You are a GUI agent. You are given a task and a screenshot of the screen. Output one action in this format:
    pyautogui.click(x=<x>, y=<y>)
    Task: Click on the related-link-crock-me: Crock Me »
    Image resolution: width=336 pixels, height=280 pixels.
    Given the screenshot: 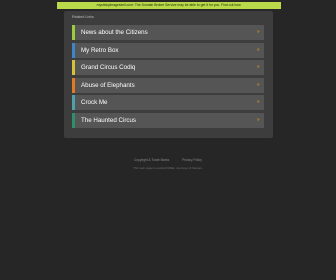 What is the action you would take?
    pyautogui.click(x=168, y=102)
    